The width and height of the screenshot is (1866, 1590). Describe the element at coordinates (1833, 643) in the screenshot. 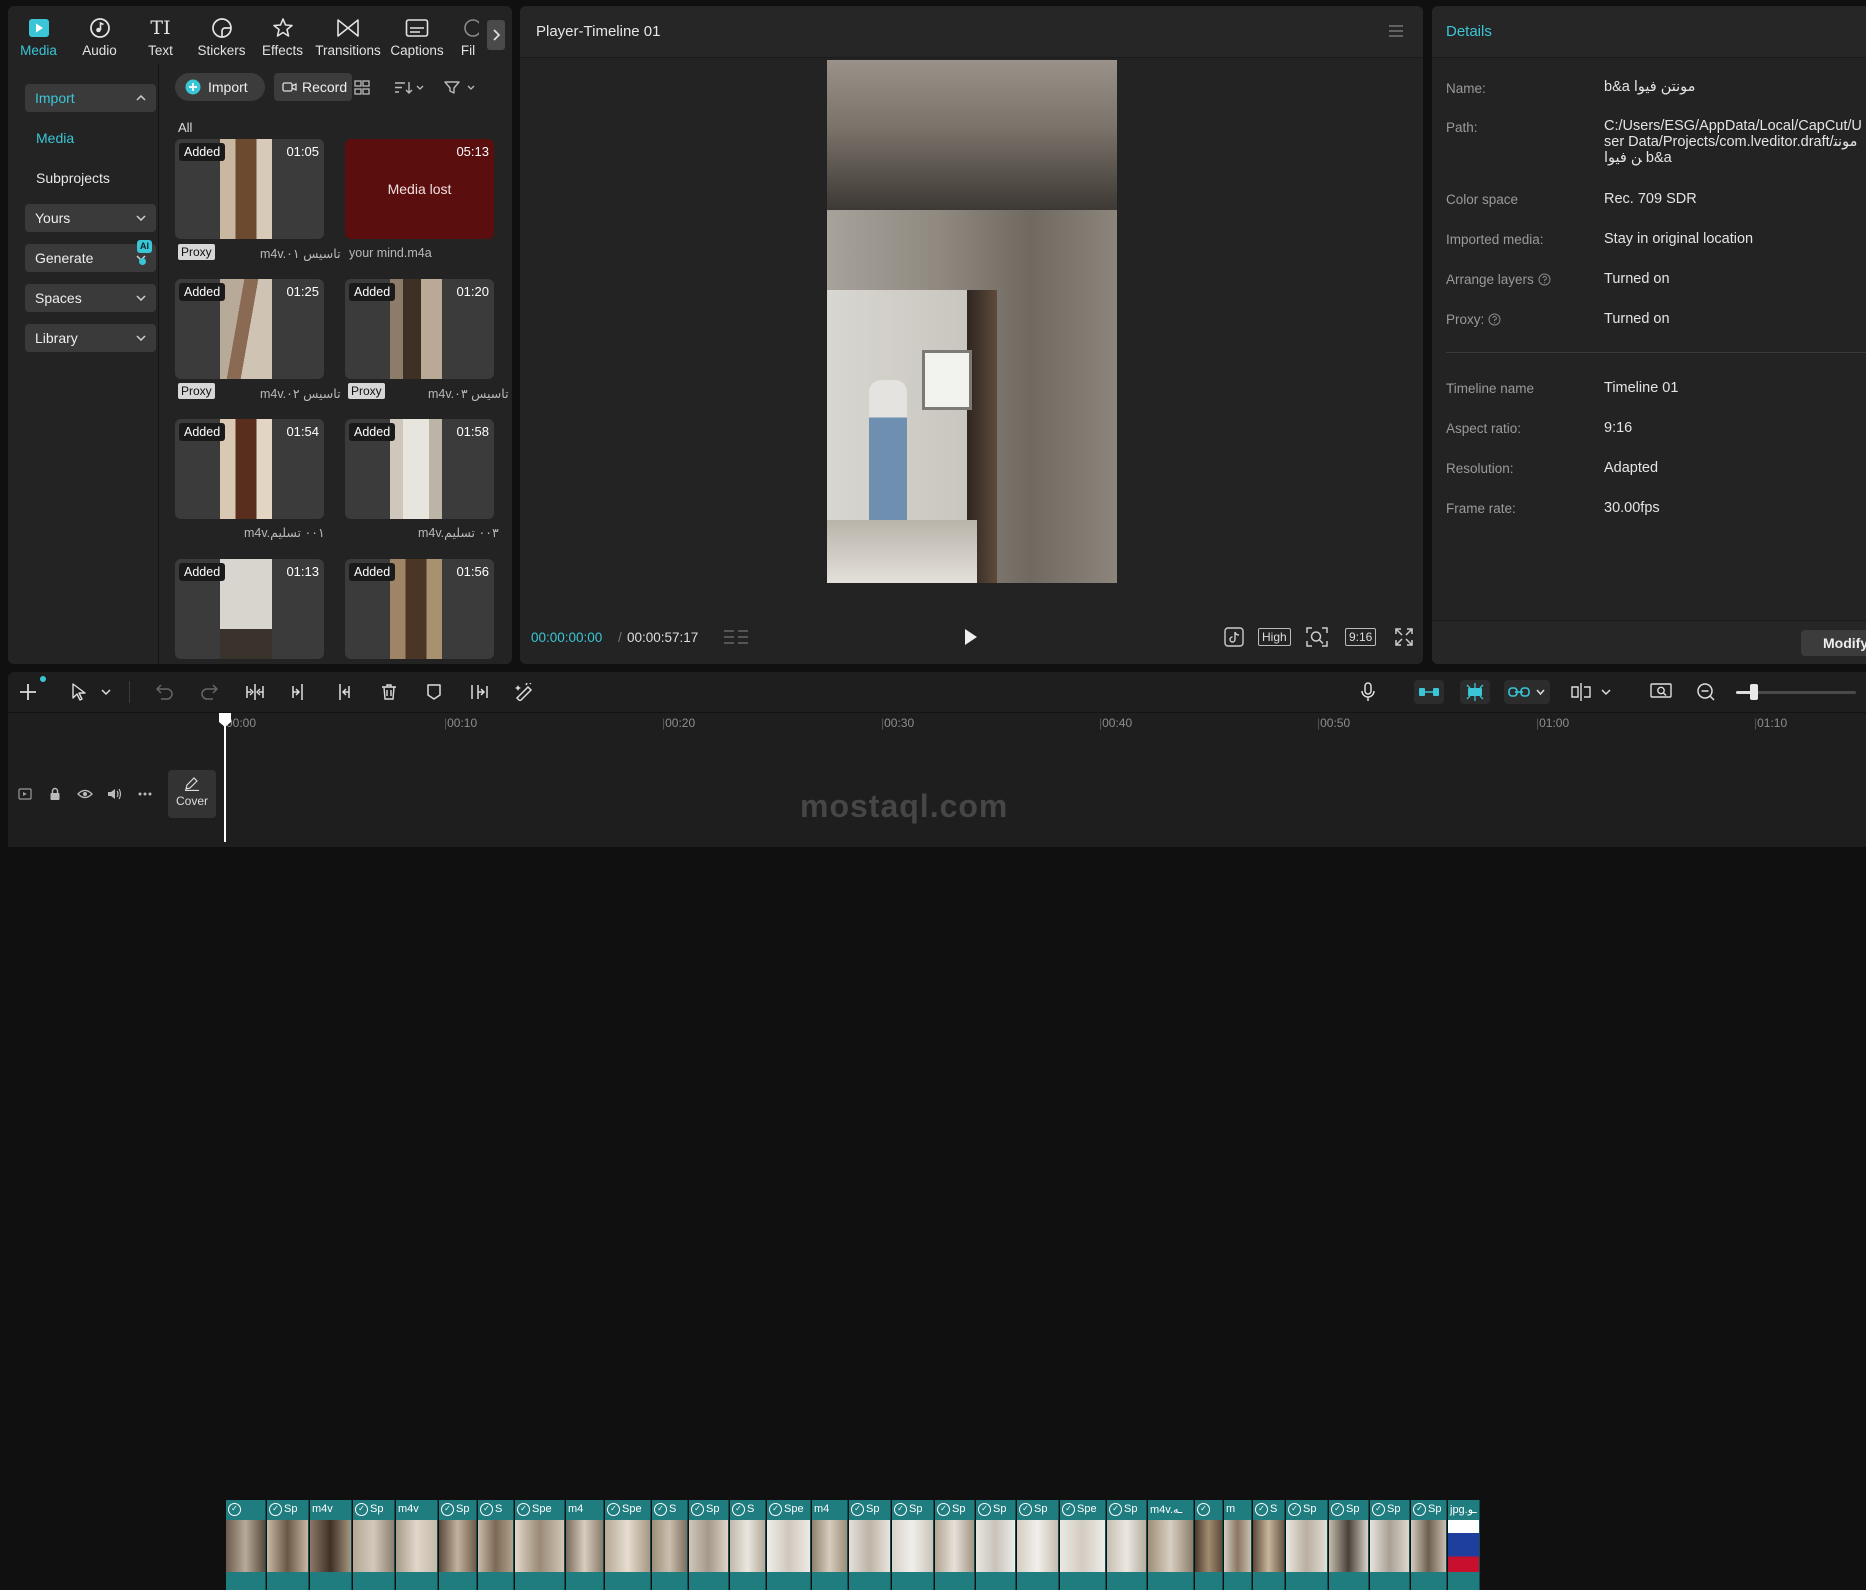

I see `modify-button: Modify` at that location.